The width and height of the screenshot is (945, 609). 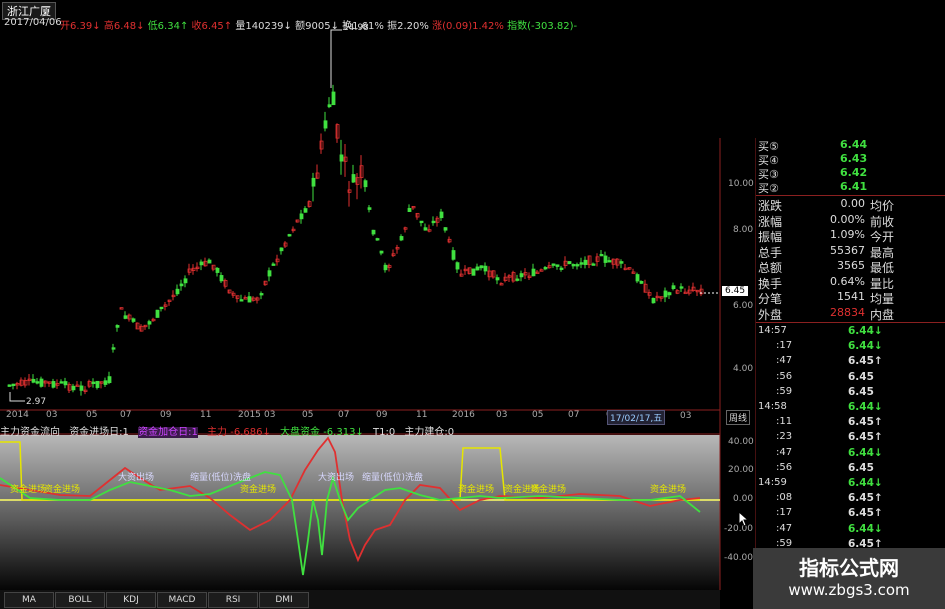 I want to click on tick-row: 14:57 6.44↓, so click(x=850, y=332).